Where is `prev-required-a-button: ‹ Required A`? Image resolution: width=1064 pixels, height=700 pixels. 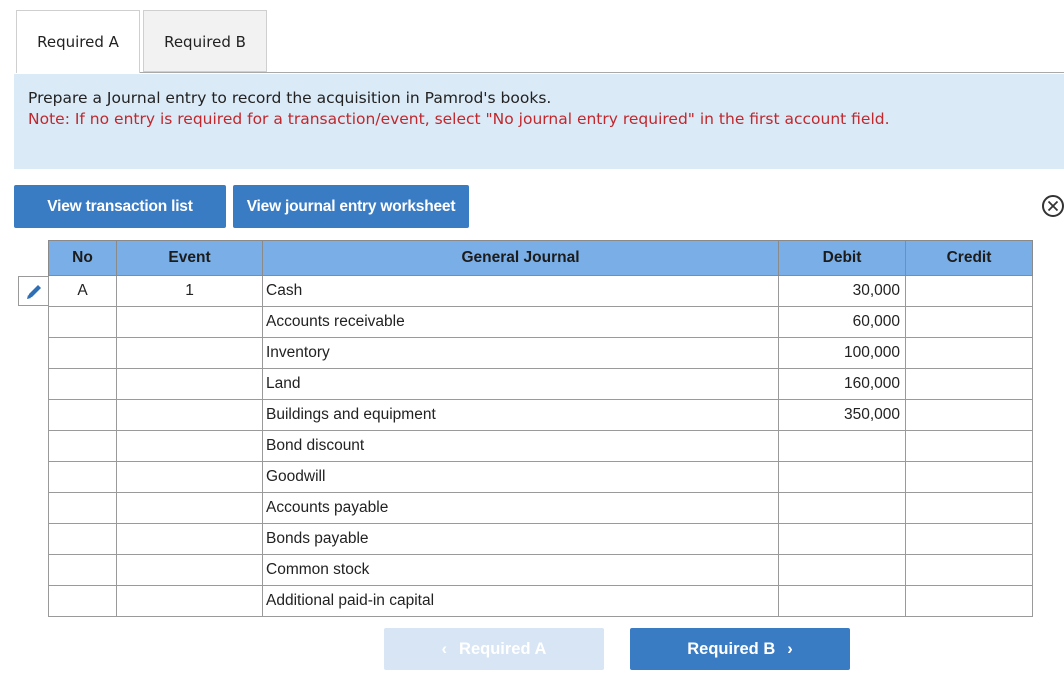 prev-required-a-button: ‹ Required A is located at coordinates (494, 649).